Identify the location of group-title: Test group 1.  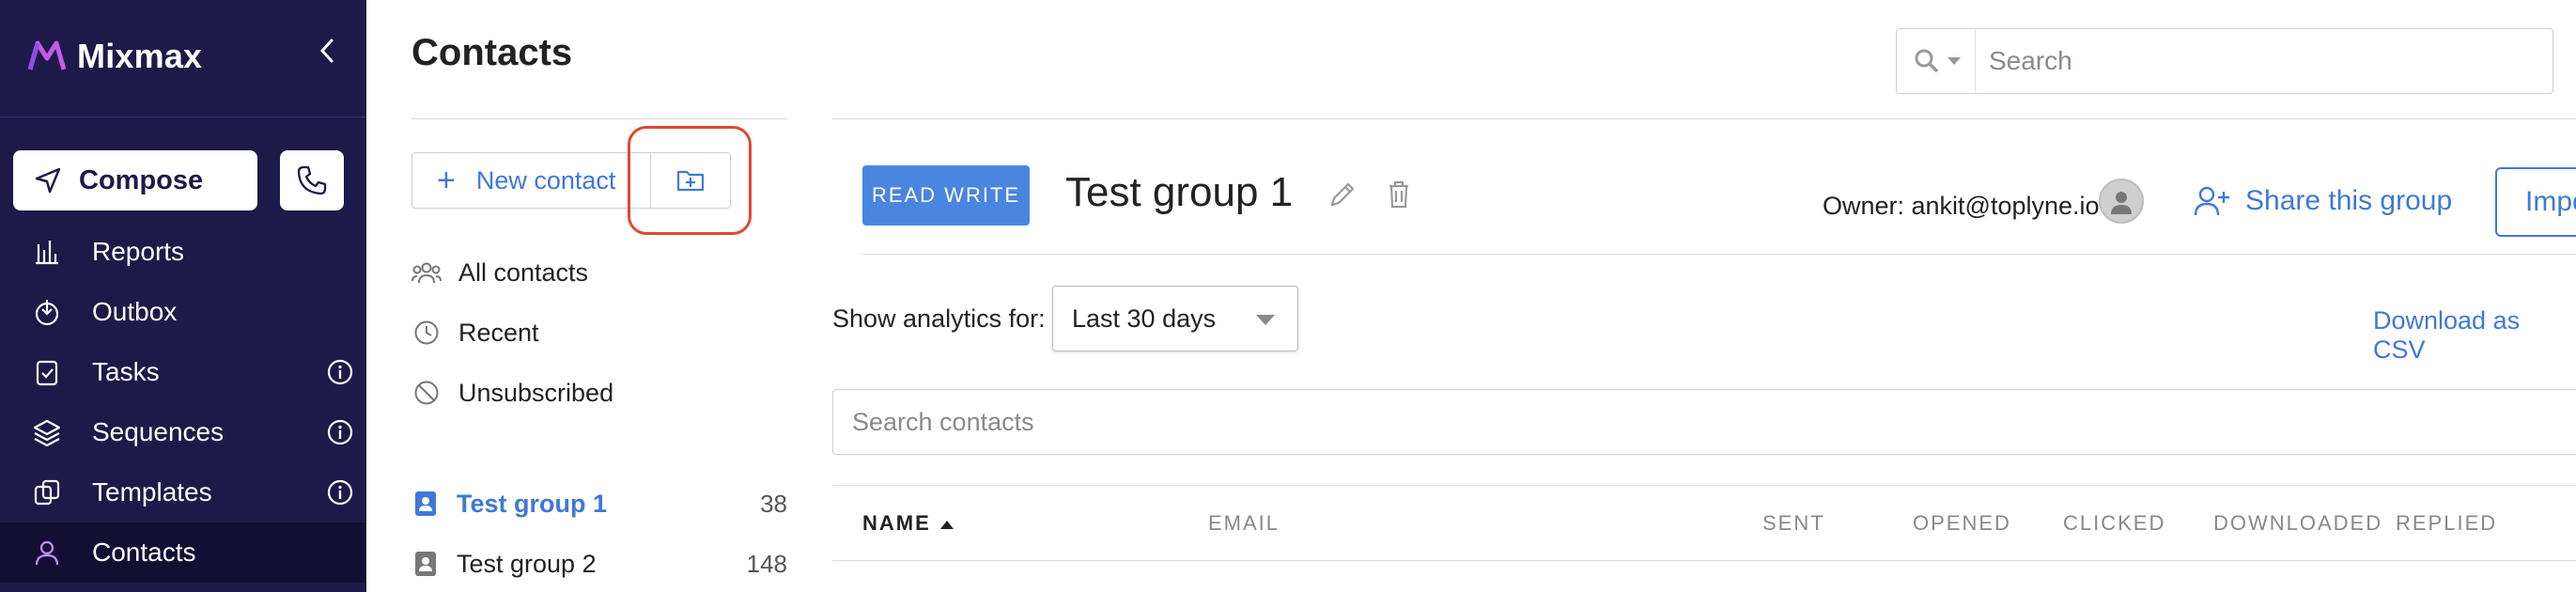
(1180, 192).